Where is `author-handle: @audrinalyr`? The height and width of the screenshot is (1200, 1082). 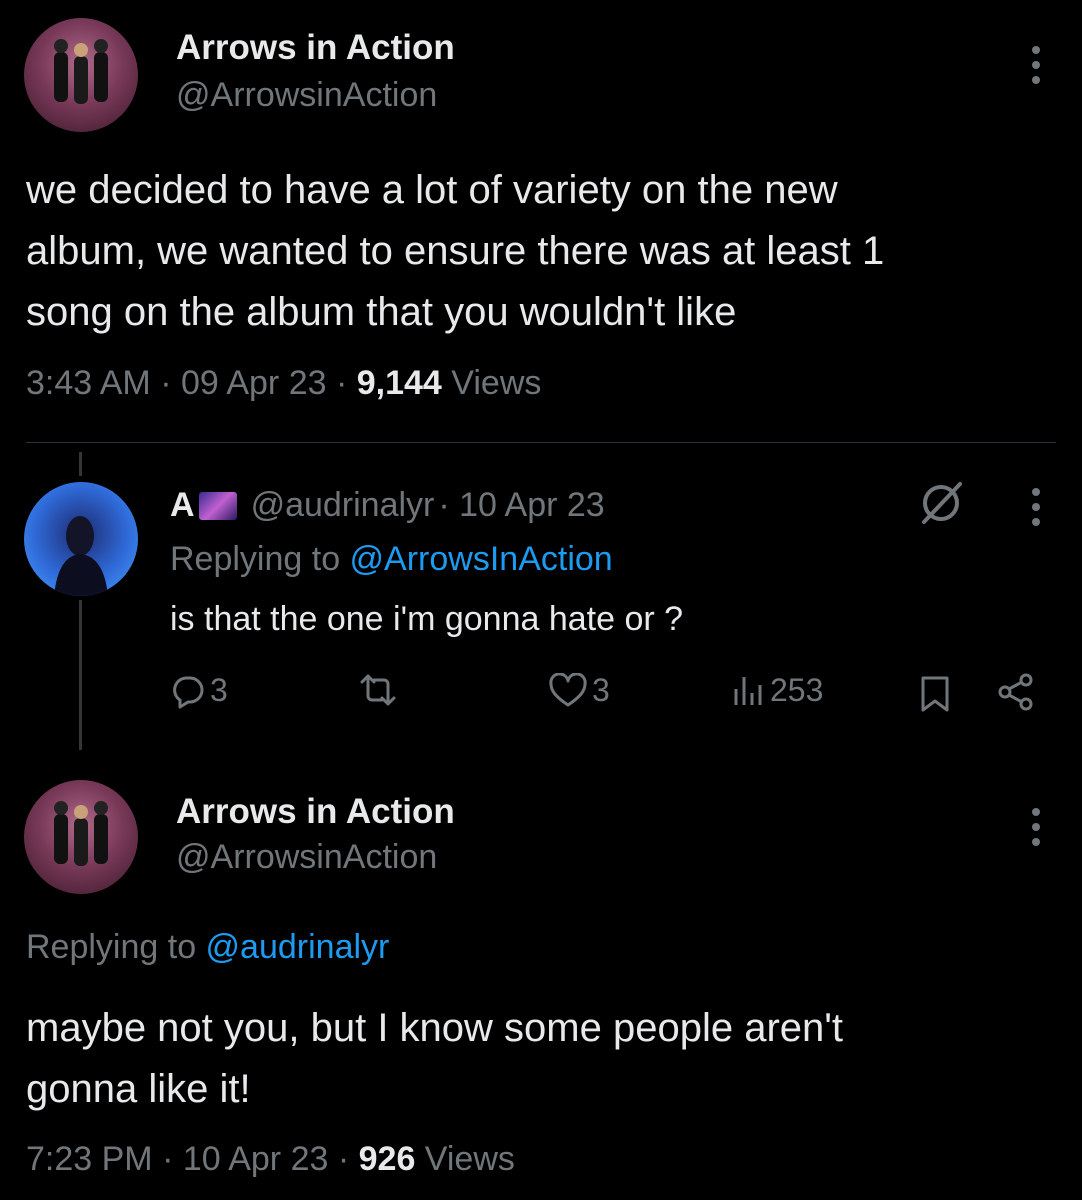
author-handle: @audrinalyr is located at coordinates (343, 505).